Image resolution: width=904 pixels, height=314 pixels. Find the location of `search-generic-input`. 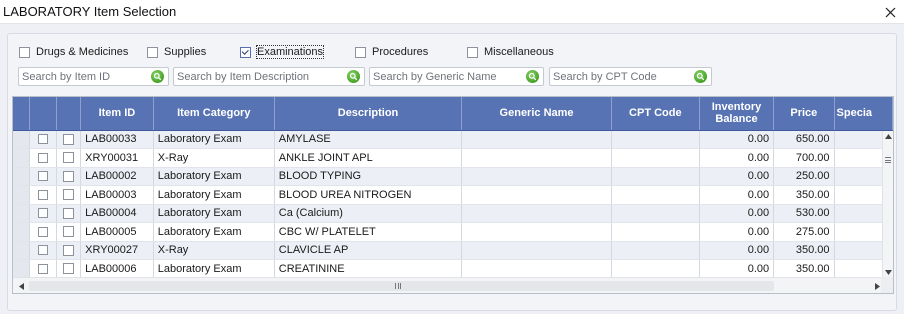

search-generic-input is located at coordinates (445, 76).